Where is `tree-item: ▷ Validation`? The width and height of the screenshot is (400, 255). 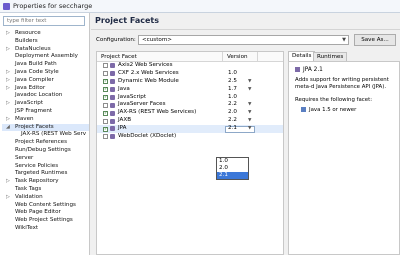
tree-item: ▷ Validation is located at coordinates (45, 197).